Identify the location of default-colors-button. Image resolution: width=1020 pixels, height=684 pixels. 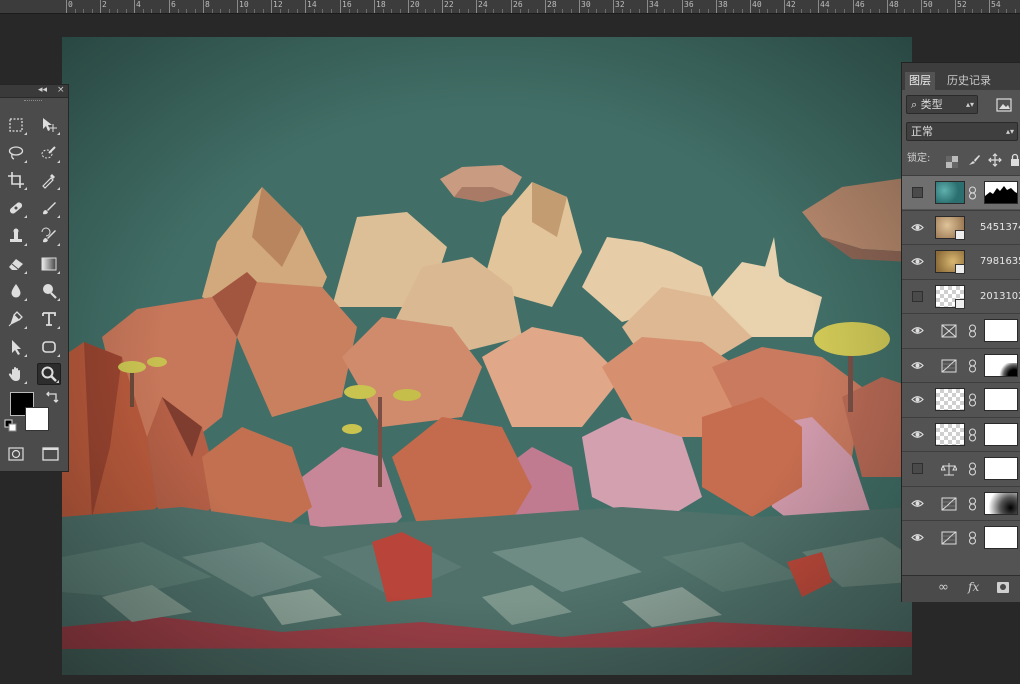
(11, 426).